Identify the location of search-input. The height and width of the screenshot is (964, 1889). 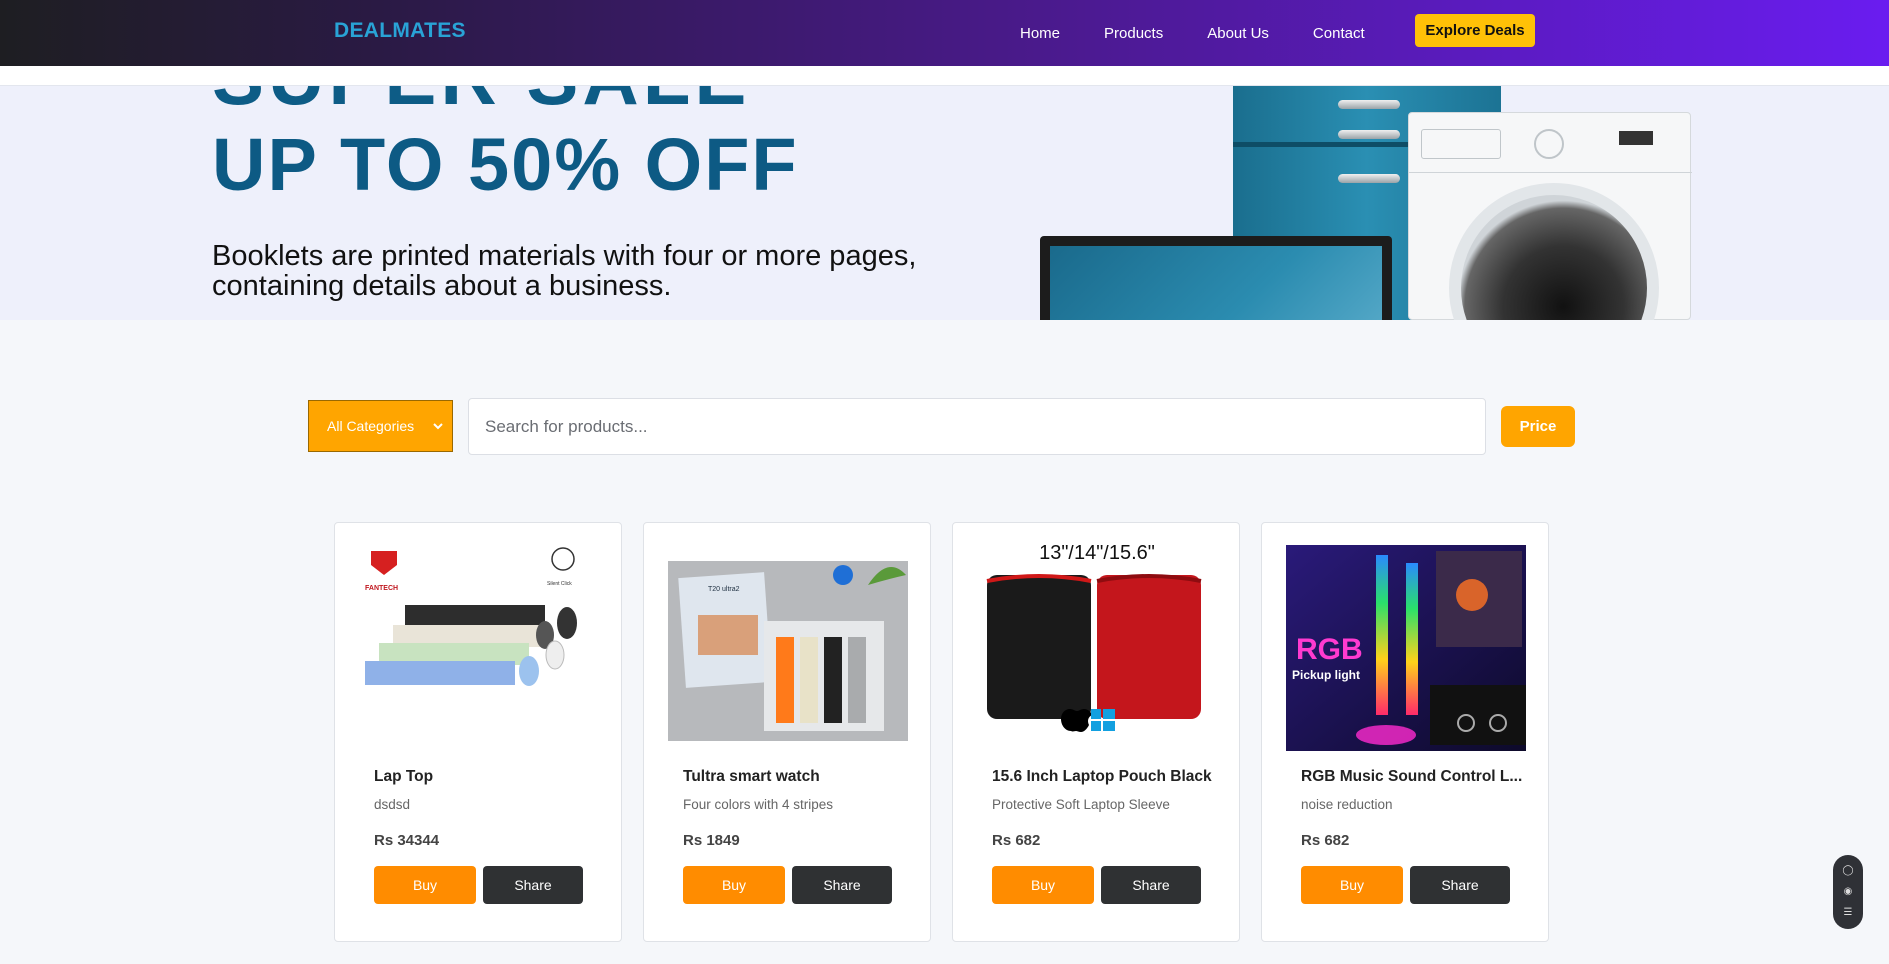
(977, 426).